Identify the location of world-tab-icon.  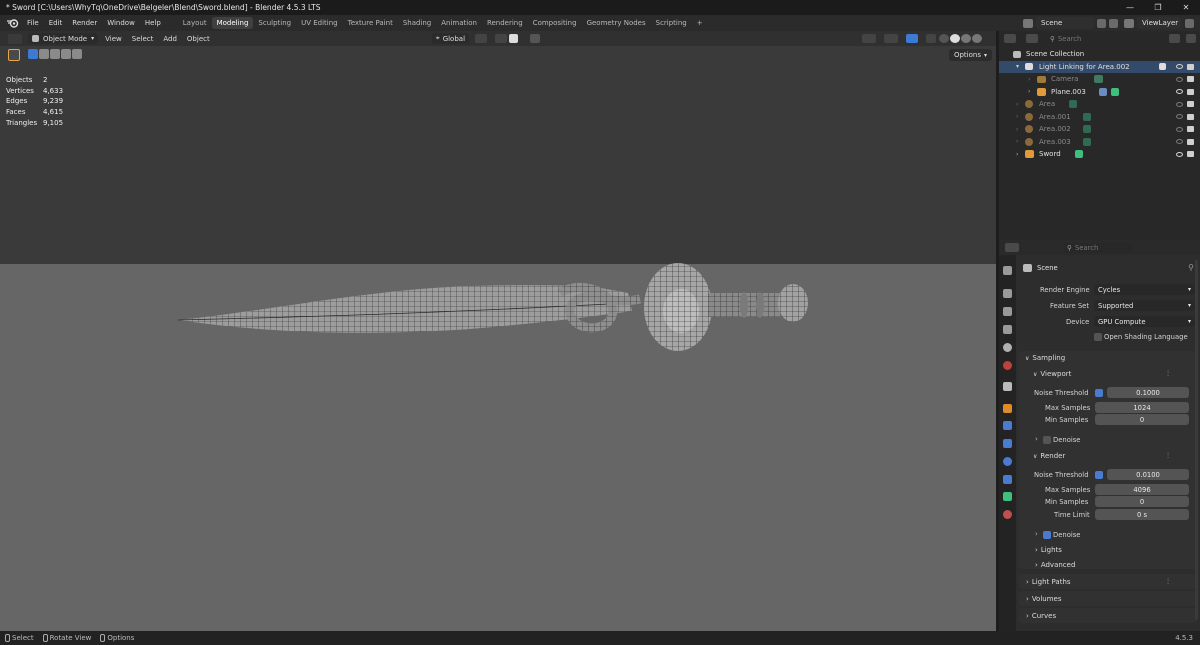
(1007, 365).